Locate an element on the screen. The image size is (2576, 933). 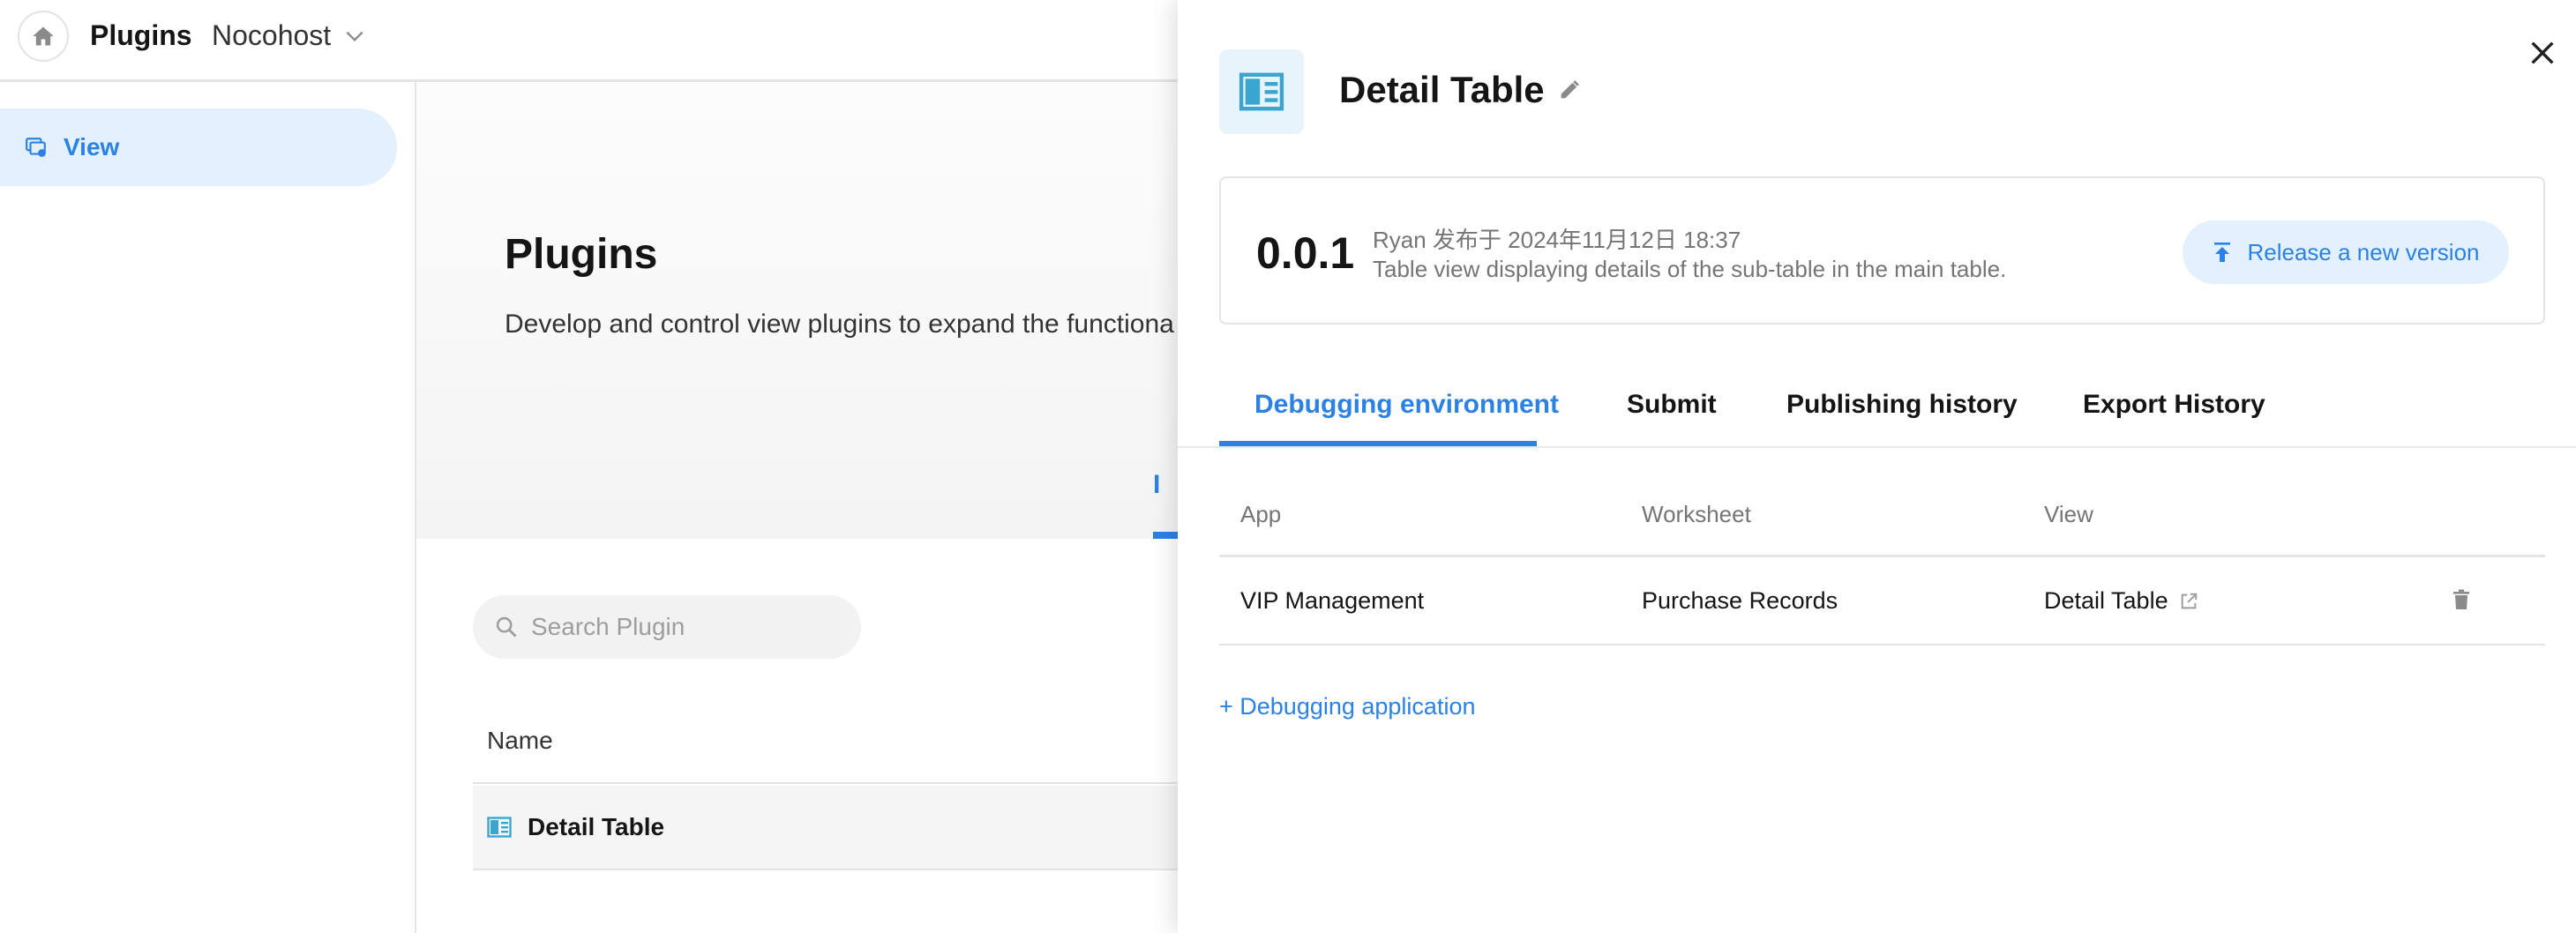
table-header: App Worksheet View is located at coordinates (1882, 515).